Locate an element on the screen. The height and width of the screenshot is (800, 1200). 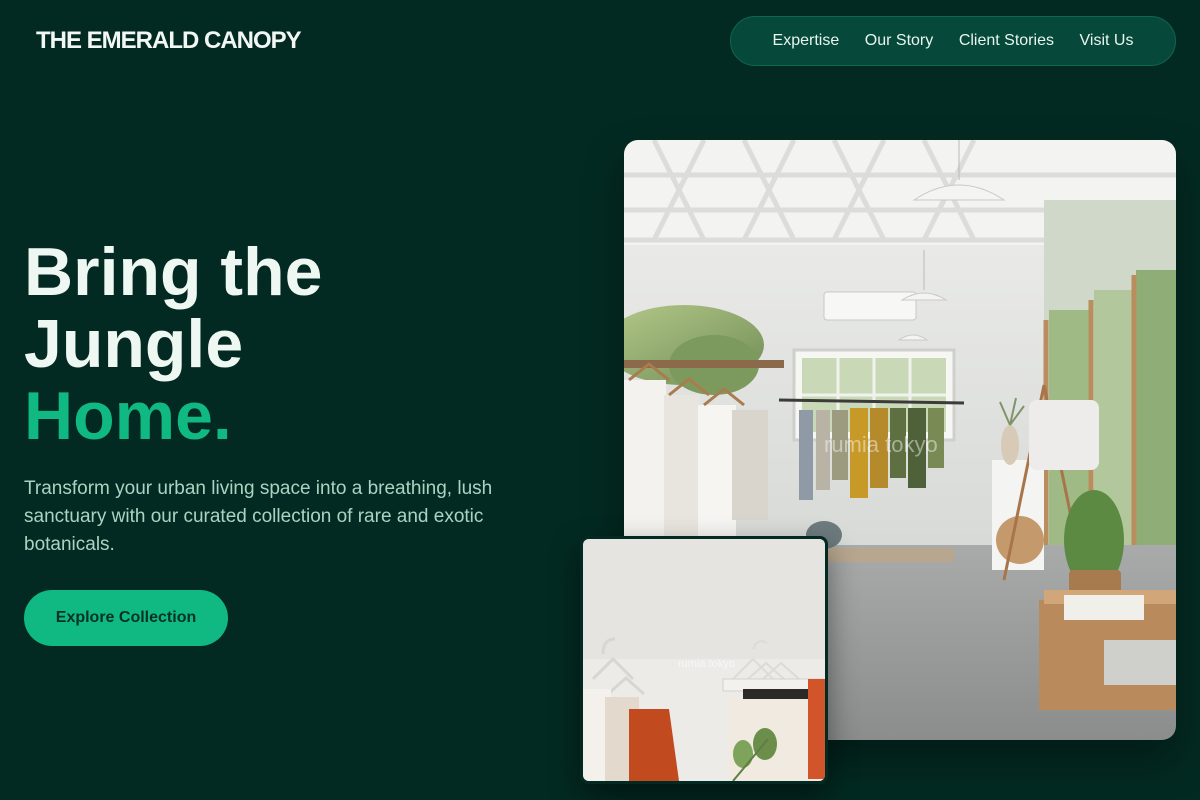
clothing-rack-illustration: rumia tokyo is located at coordinates (704, 660).